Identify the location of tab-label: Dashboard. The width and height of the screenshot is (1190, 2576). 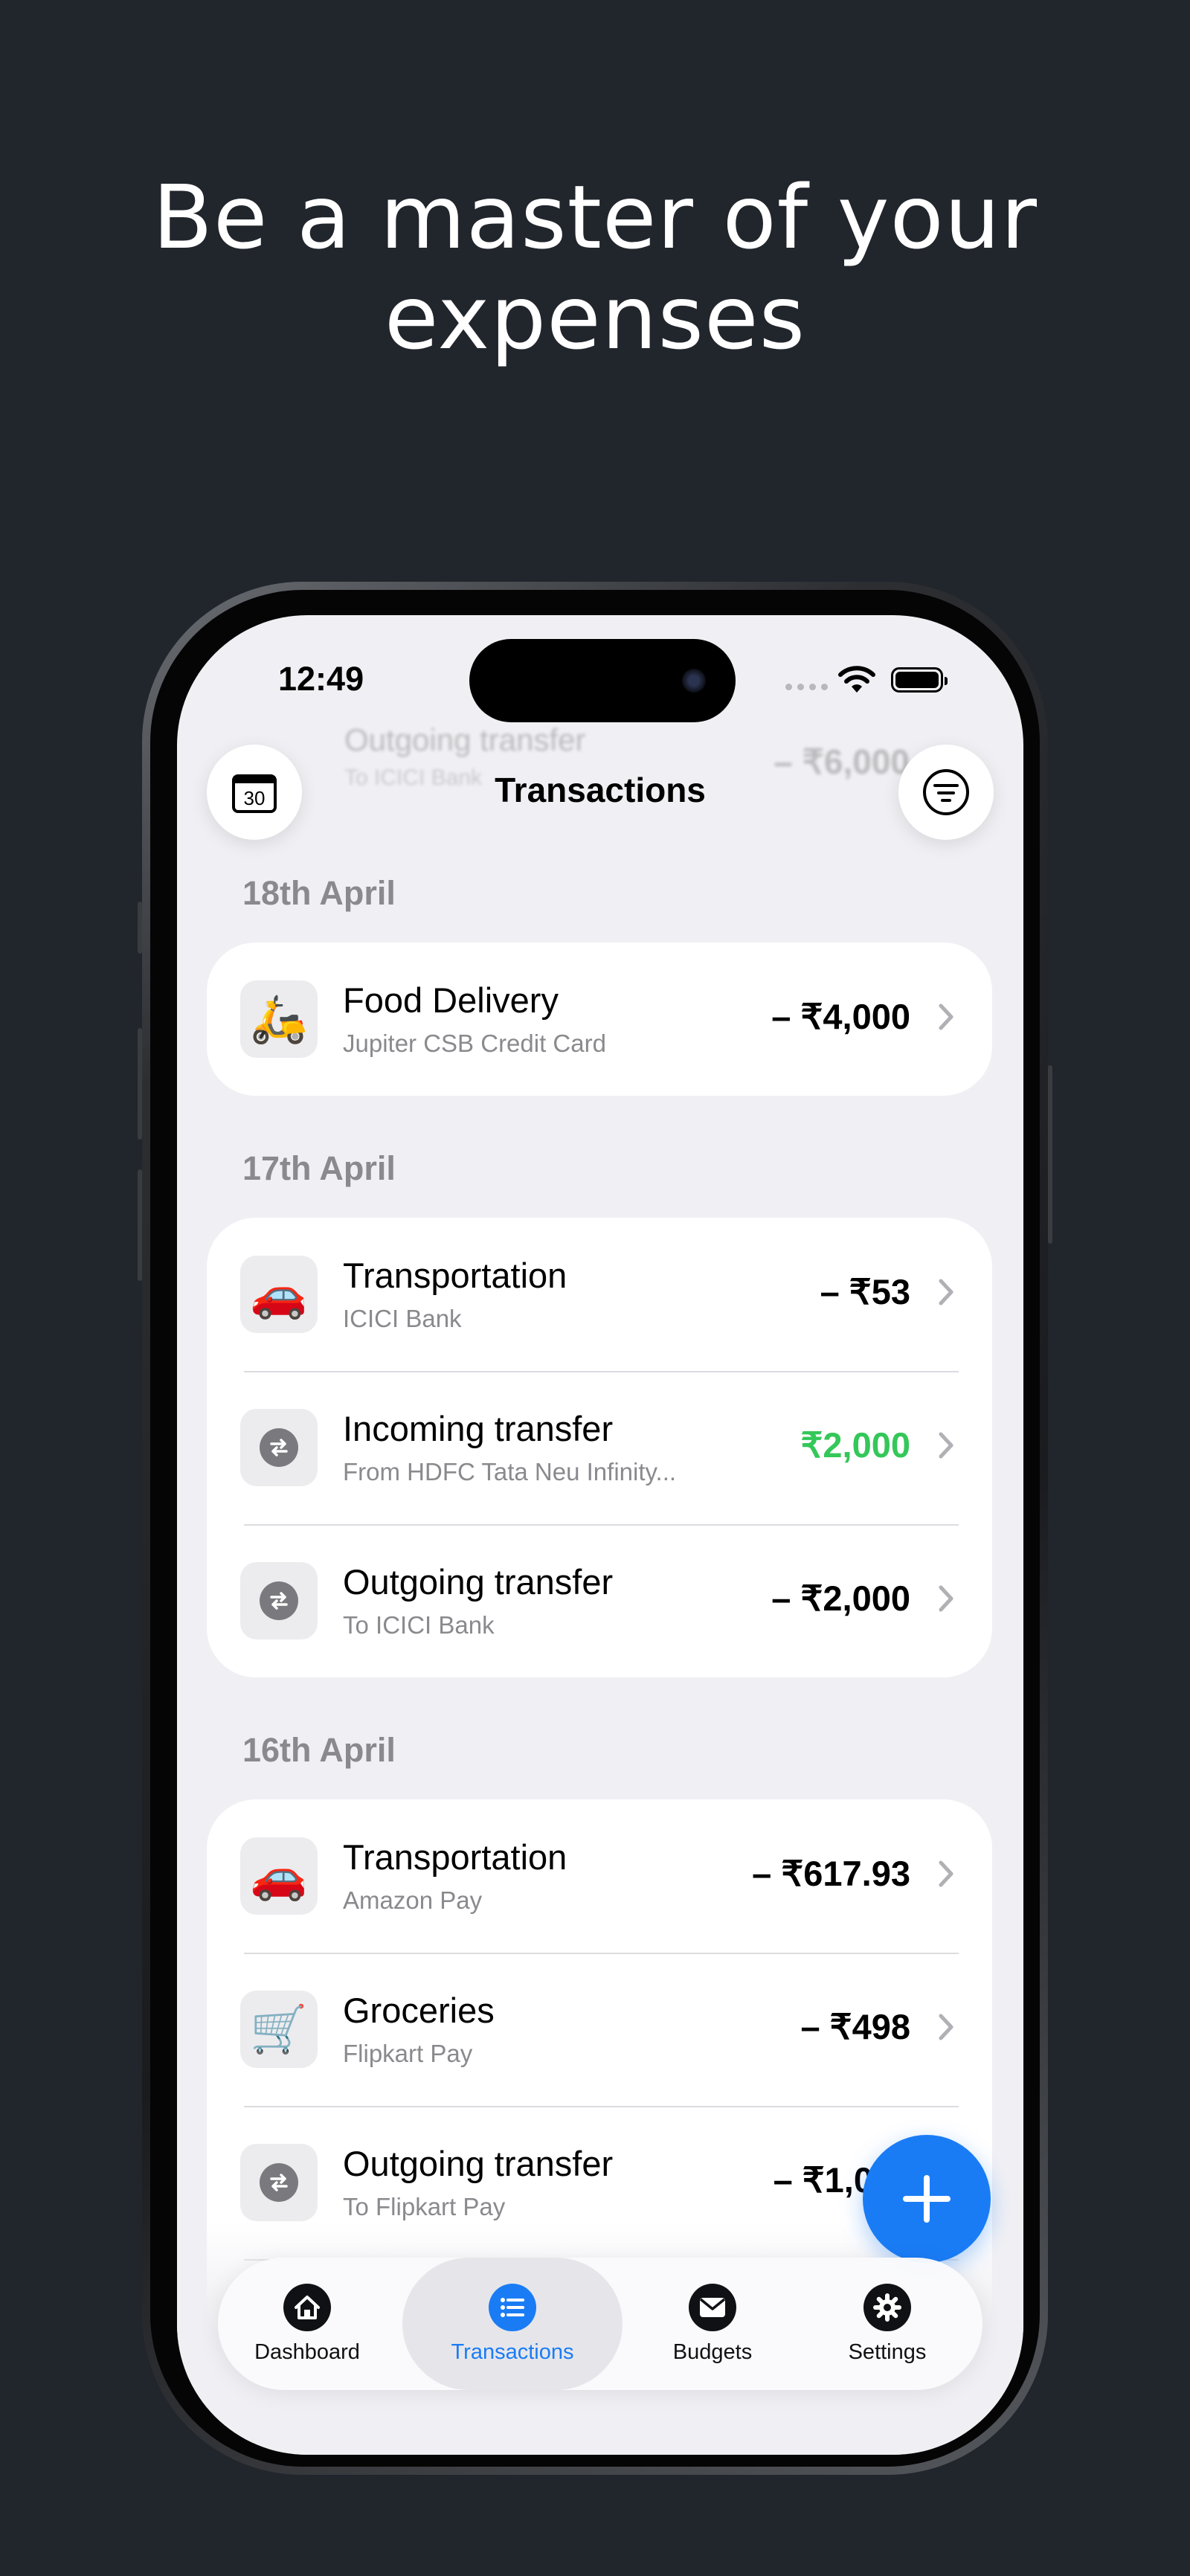
(307, 2351).